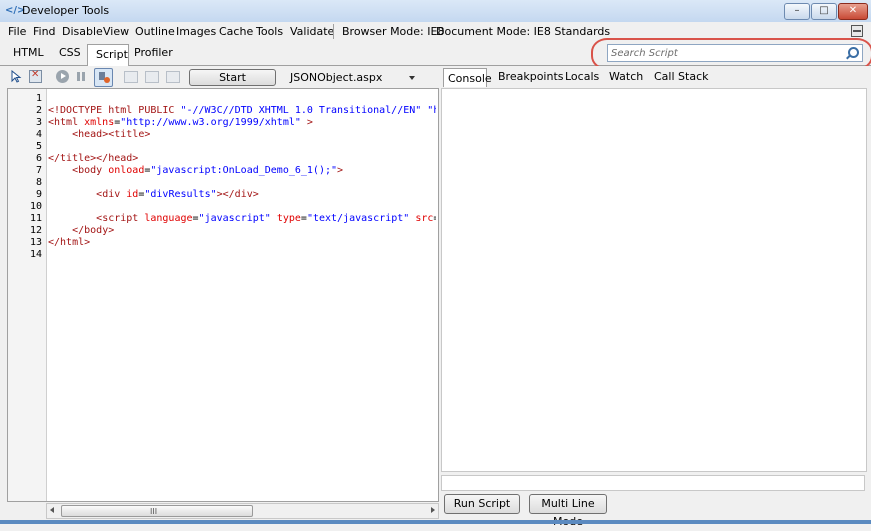 This screenshot has height=531, width=871. Describe the element at coordinates (93, 158) in the screenshot. I see `code-line: </title></head>` at that location.